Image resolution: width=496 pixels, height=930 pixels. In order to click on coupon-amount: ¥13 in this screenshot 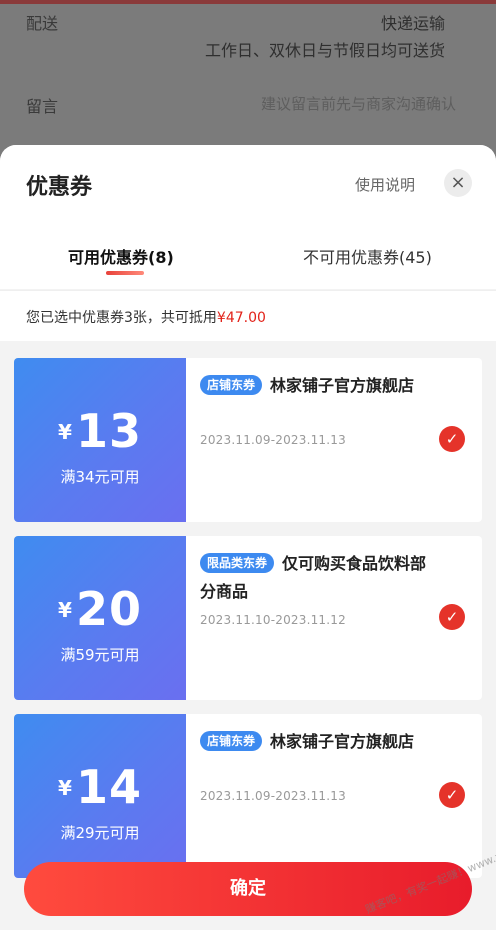, I will do `click(100, 431)`.